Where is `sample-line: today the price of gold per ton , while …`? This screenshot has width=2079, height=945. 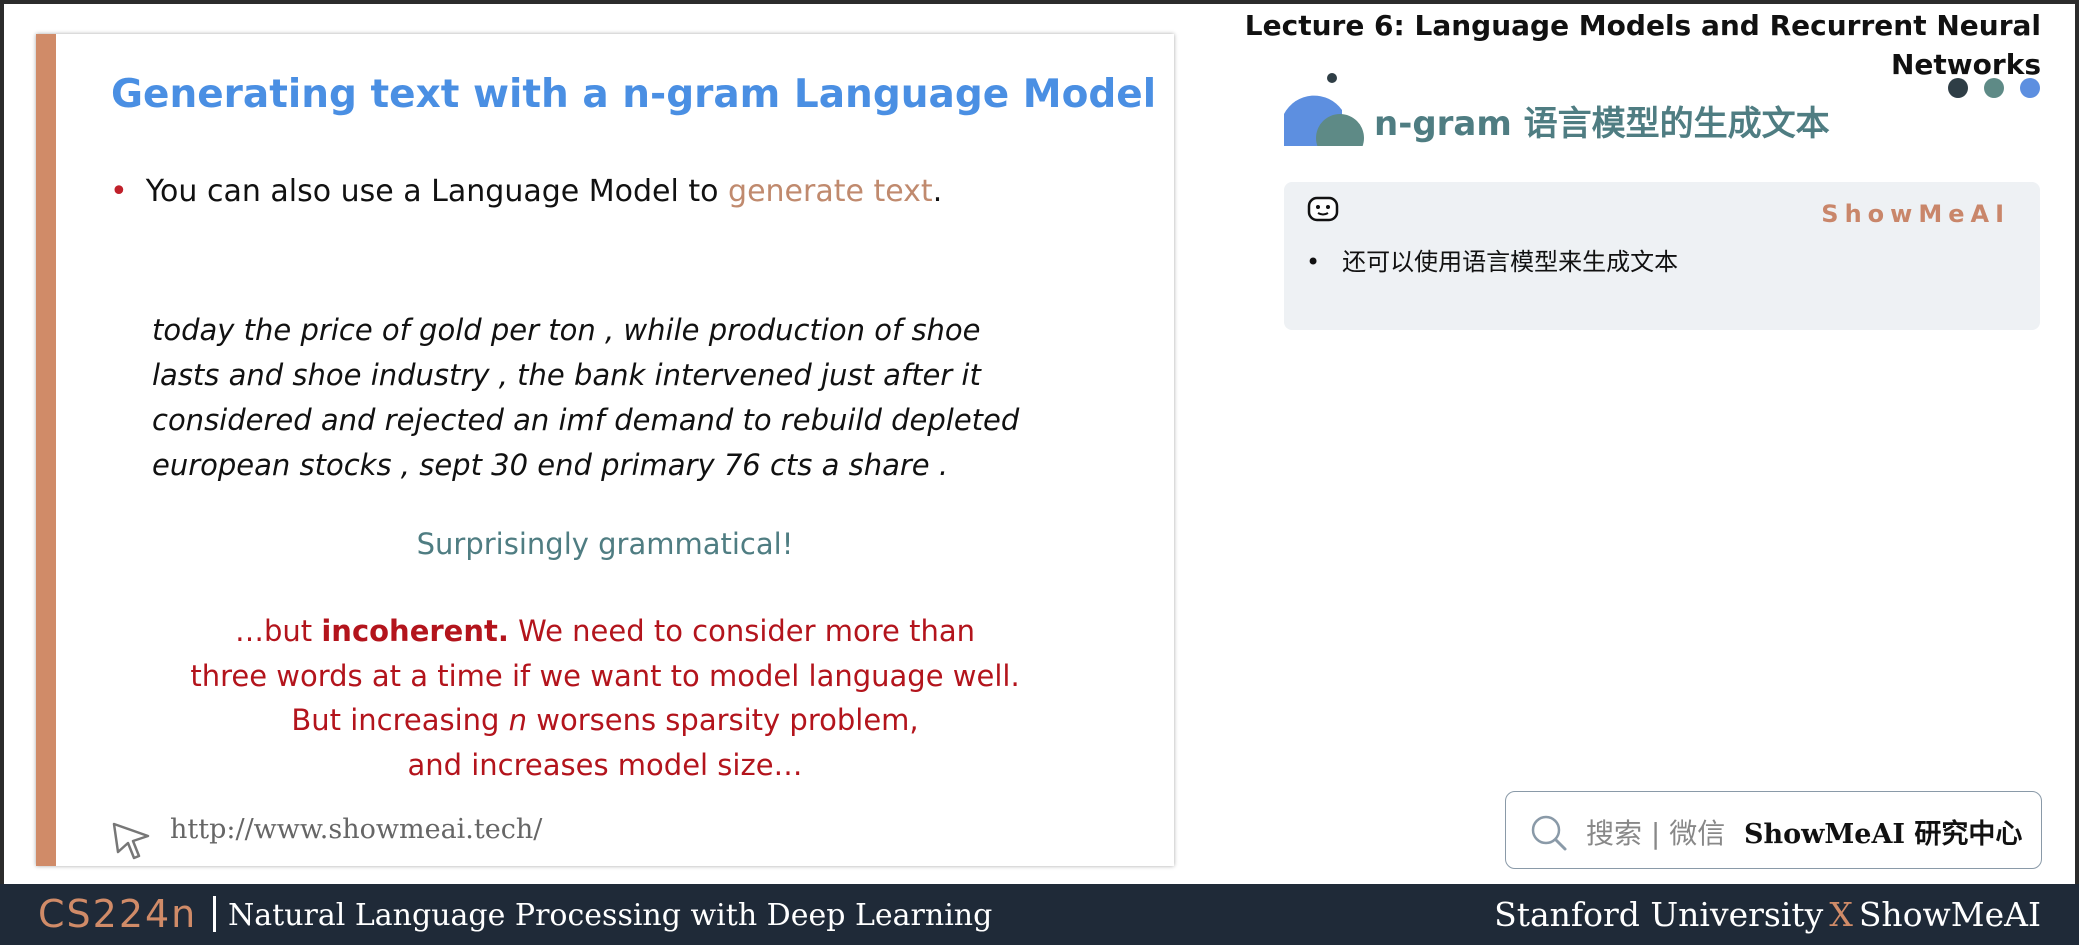 sample-line: today the price of gold per ton , while … is located at coordinates (566, 330).